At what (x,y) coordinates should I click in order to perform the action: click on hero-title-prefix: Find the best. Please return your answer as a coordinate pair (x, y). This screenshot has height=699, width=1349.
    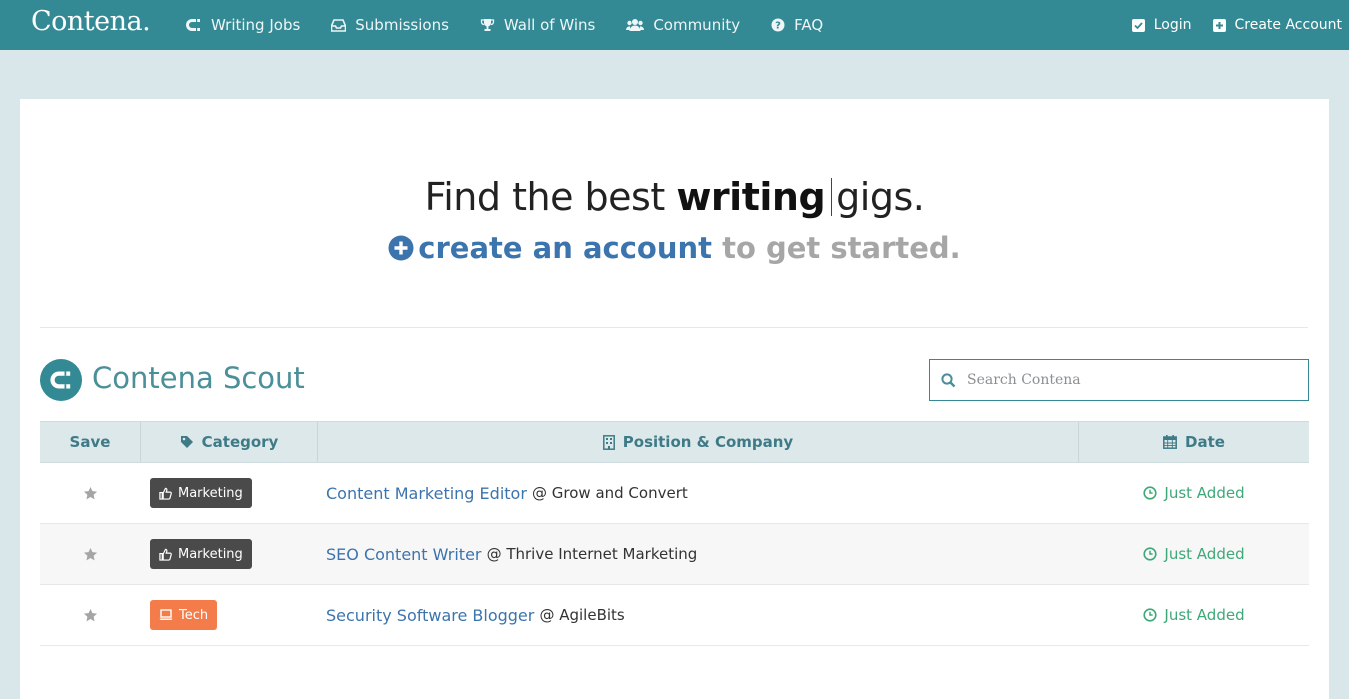
    Looking at the image, I should click on (545, 197).